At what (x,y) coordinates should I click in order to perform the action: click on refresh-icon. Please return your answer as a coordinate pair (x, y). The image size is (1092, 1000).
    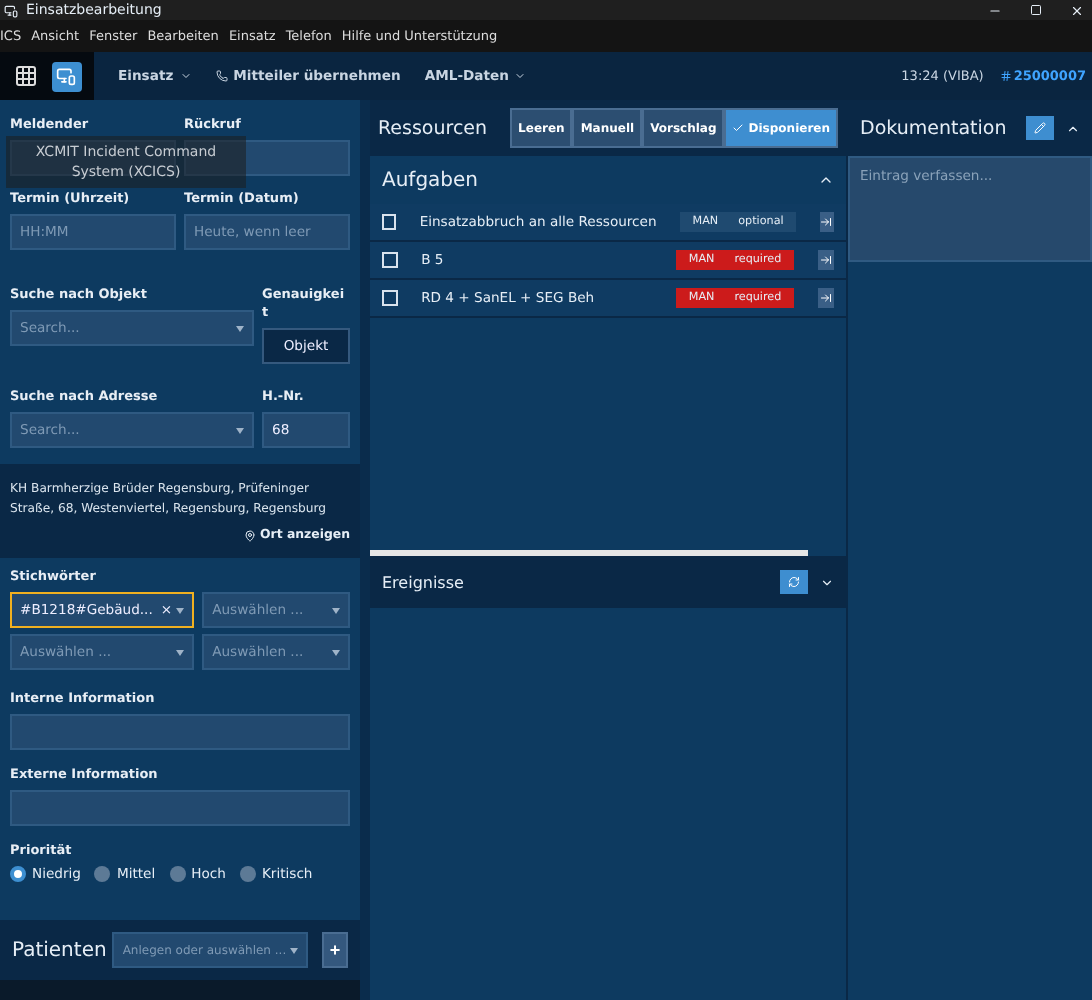
    Looking at the image, I should click on (794, 582).